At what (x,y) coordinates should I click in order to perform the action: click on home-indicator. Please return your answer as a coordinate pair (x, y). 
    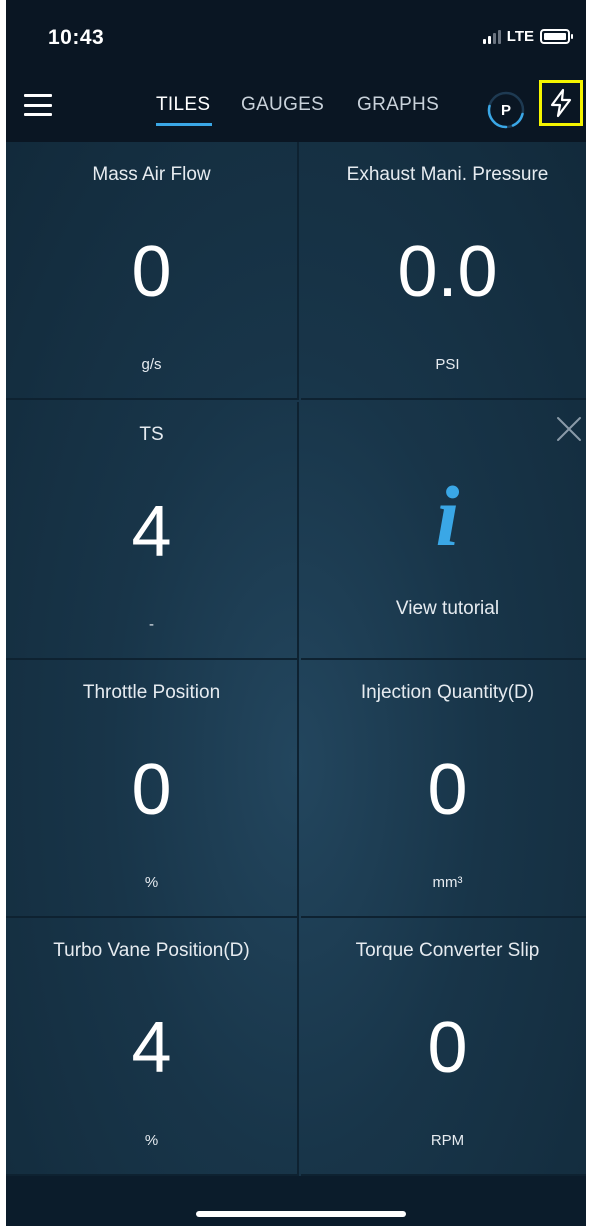
    Looking at the image, I should click on (301, 1214).